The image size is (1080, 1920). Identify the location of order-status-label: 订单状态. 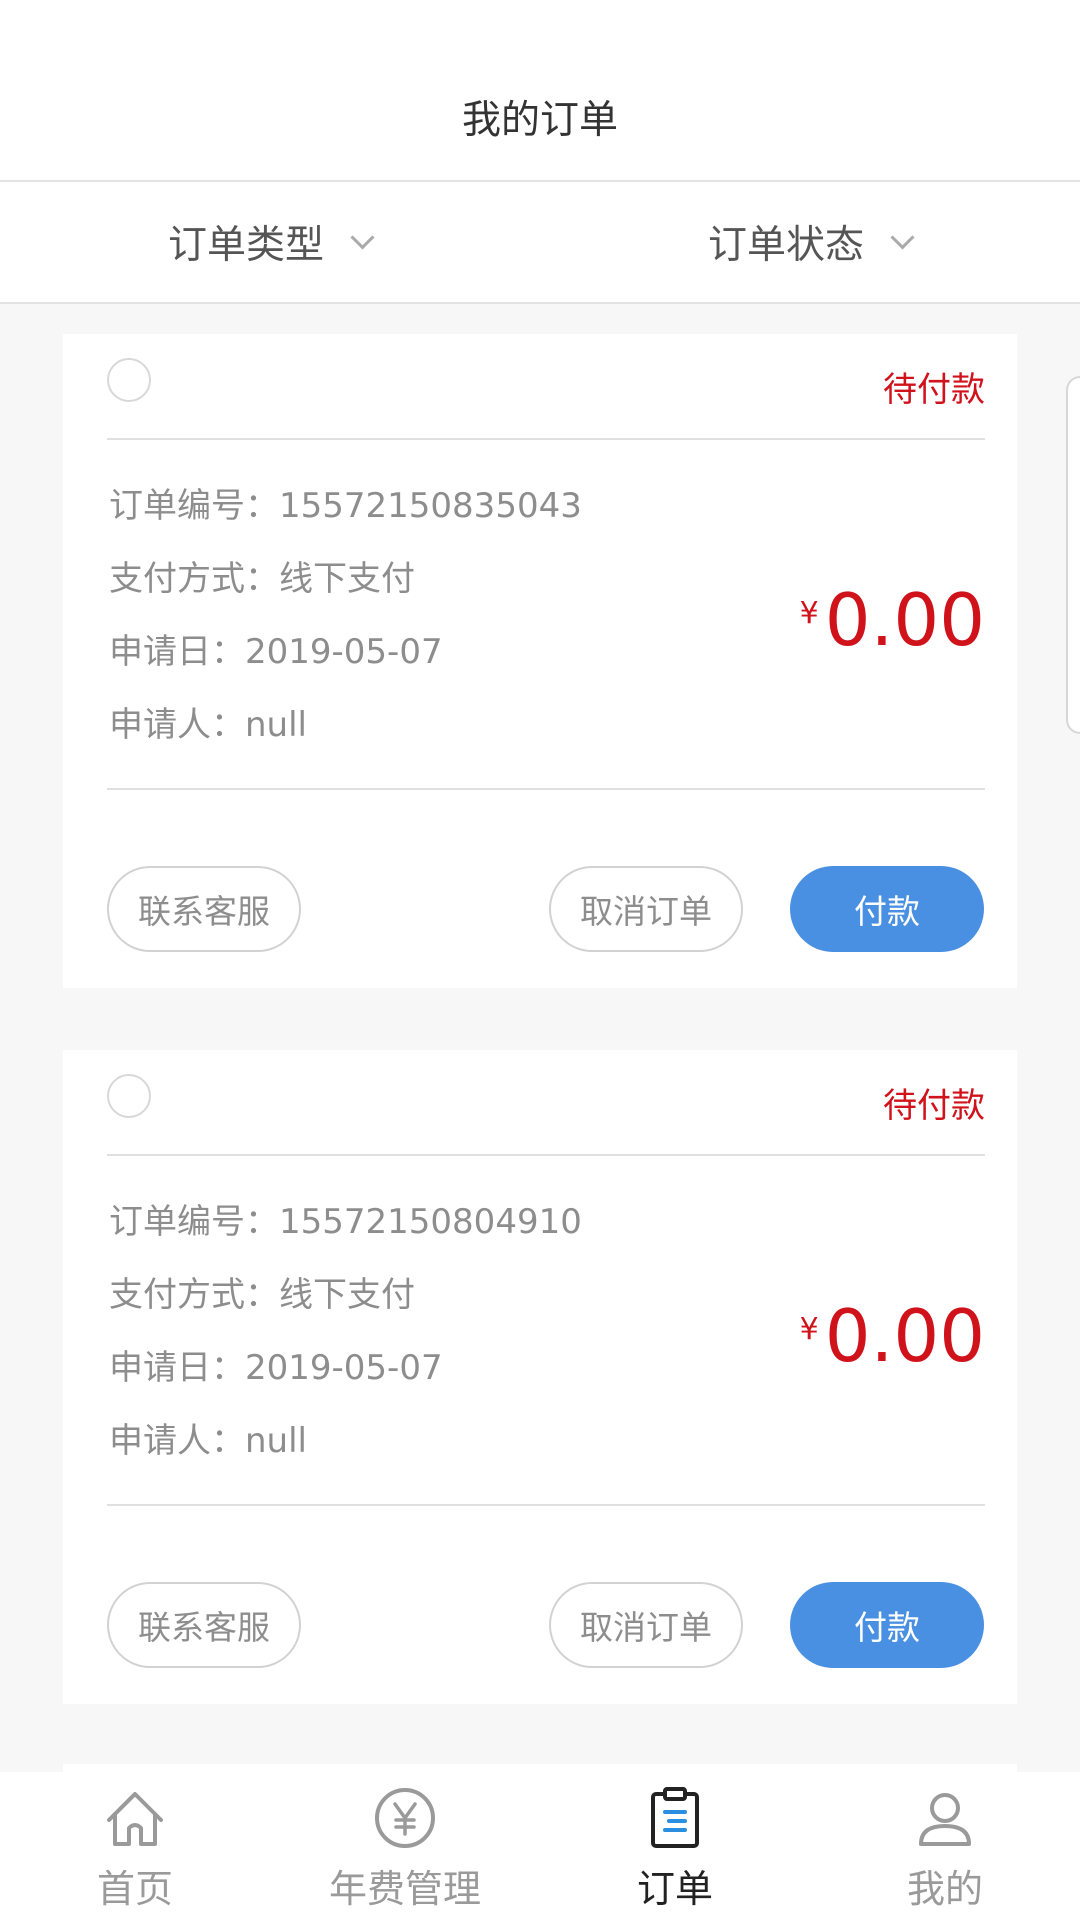
(786, 245).